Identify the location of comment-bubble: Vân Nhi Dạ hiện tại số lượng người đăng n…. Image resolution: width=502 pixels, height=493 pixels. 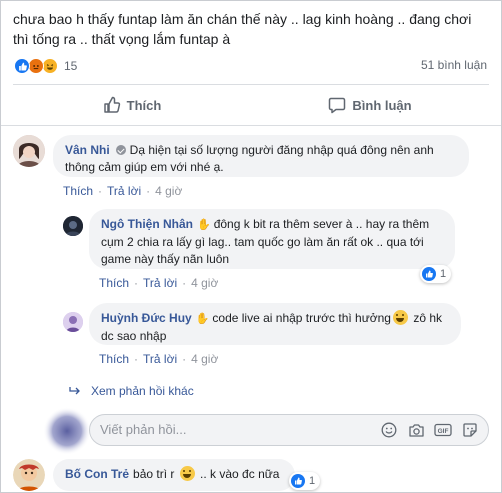
(261, 156).